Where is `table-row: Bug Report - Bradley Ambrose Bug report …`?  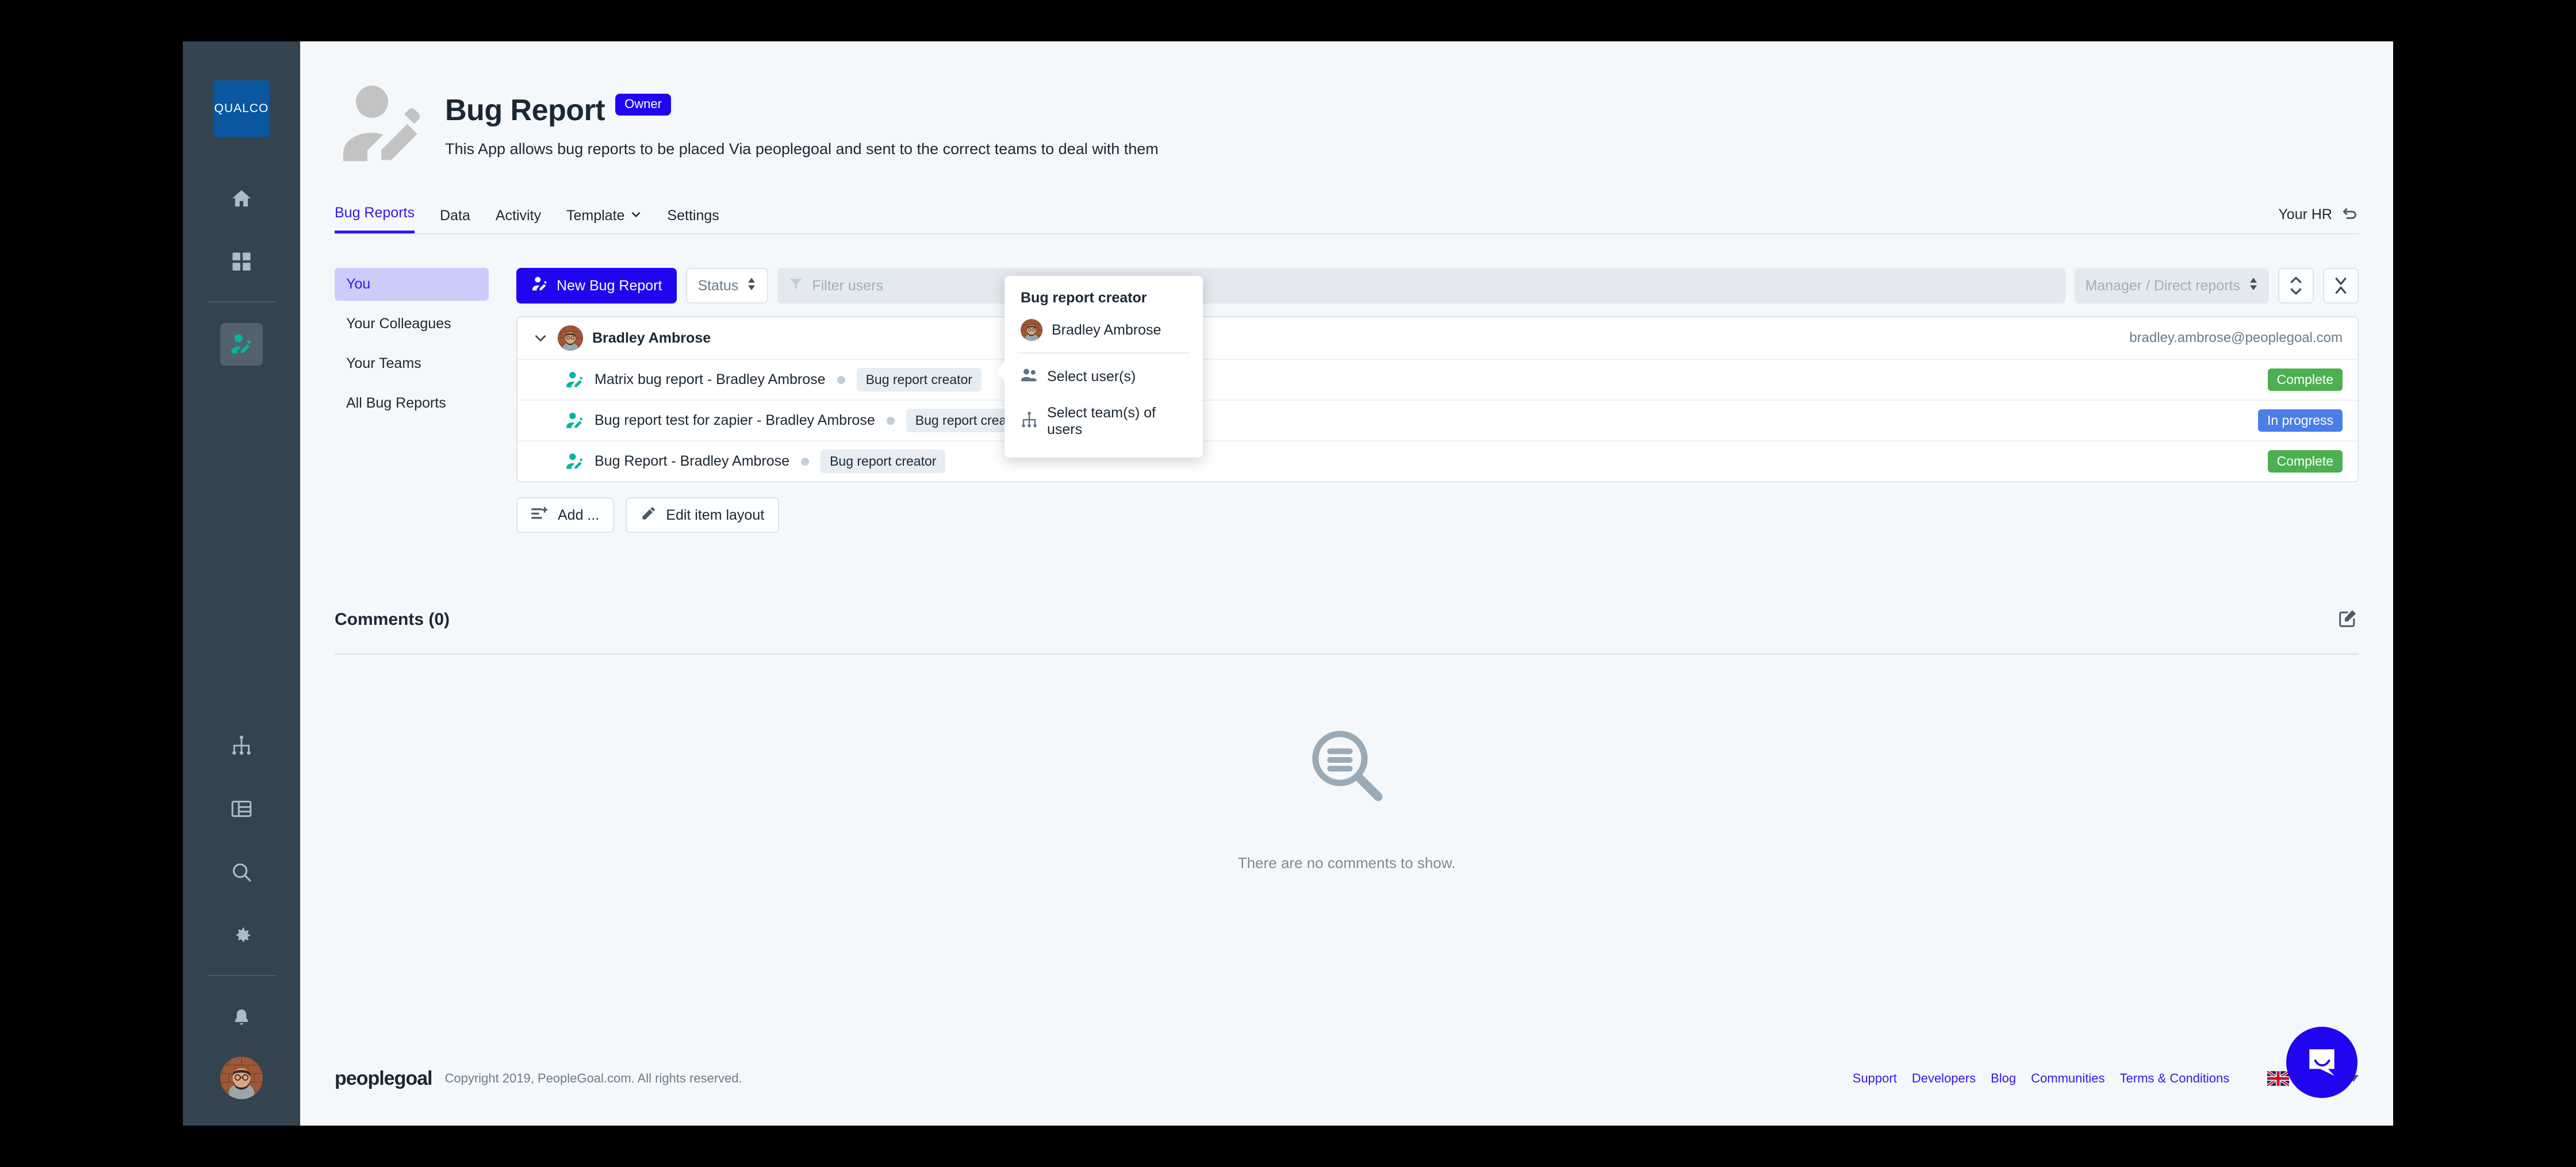
table-row: Bug Report - Bradley Ambrose Bug report … is located at coordinates (1438, 461).